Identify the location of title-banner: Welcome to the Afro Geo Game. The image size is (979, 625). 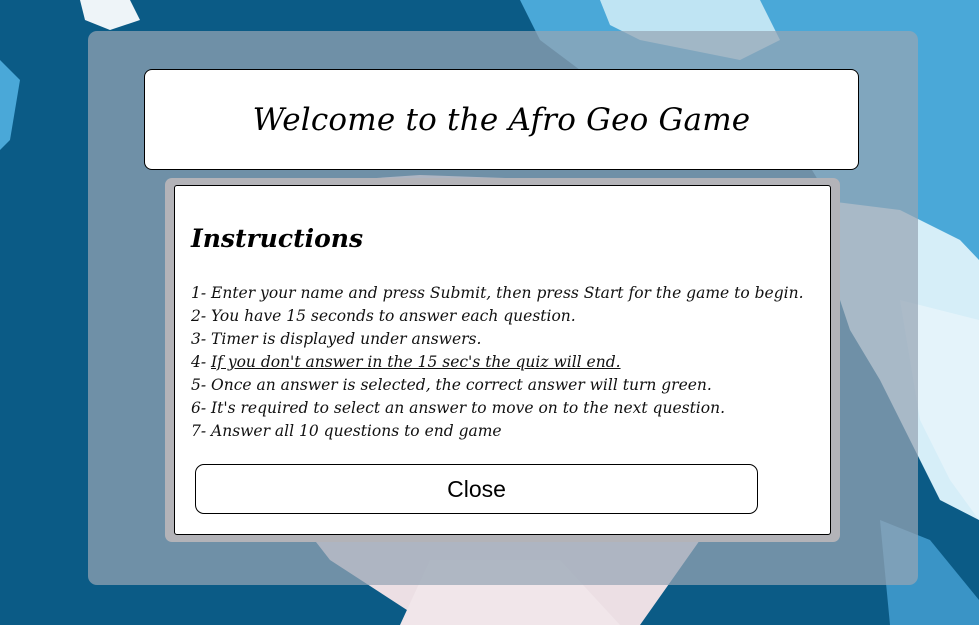
(501, 119).